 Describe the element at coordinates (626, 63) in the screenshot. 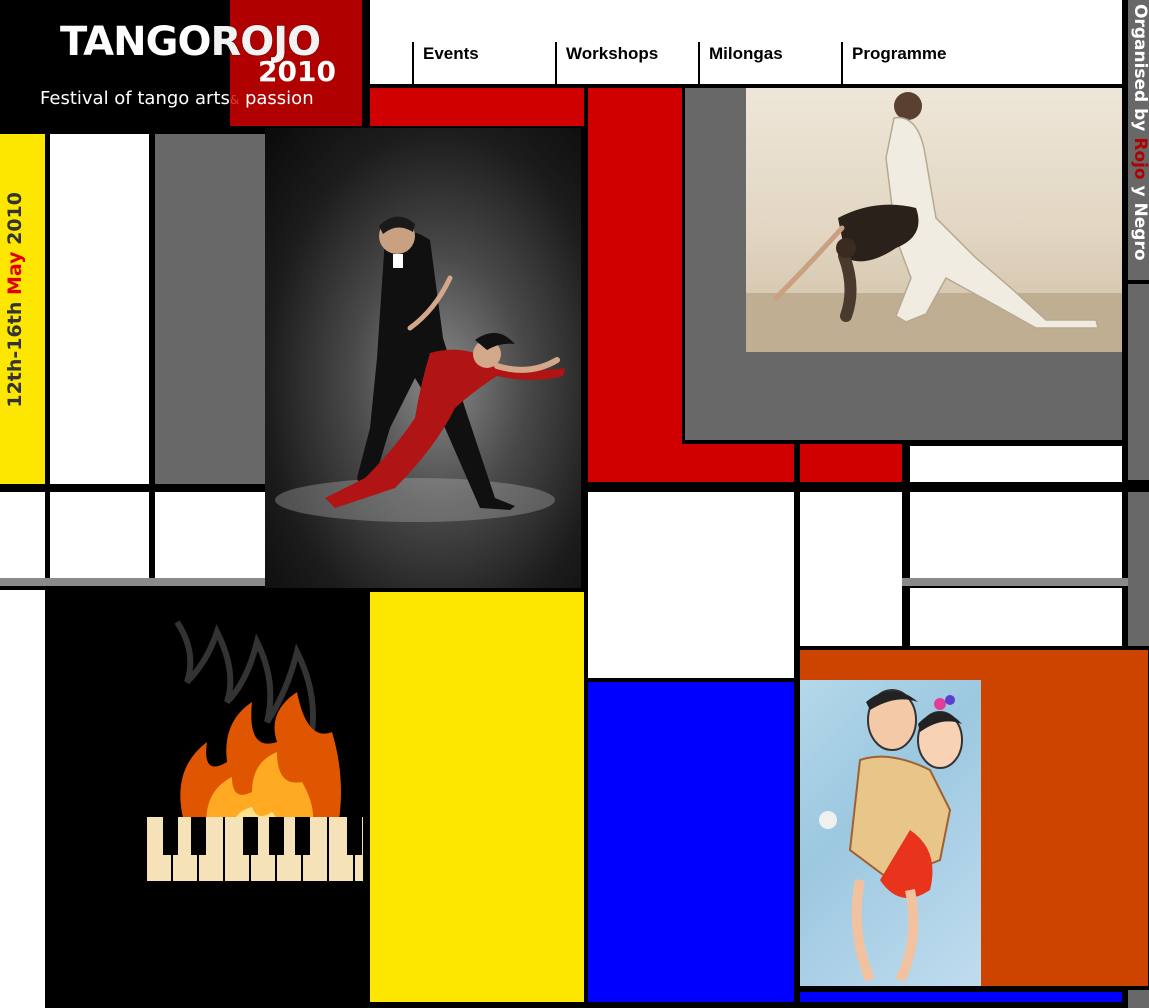

I see `nav-workshops: Workshops` at that location.